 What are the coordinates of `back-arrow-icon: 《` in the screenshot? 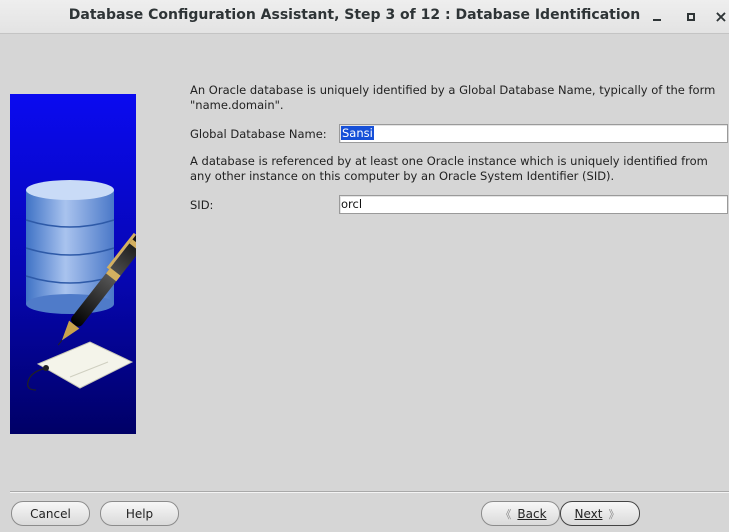 It's located at (506, 514).